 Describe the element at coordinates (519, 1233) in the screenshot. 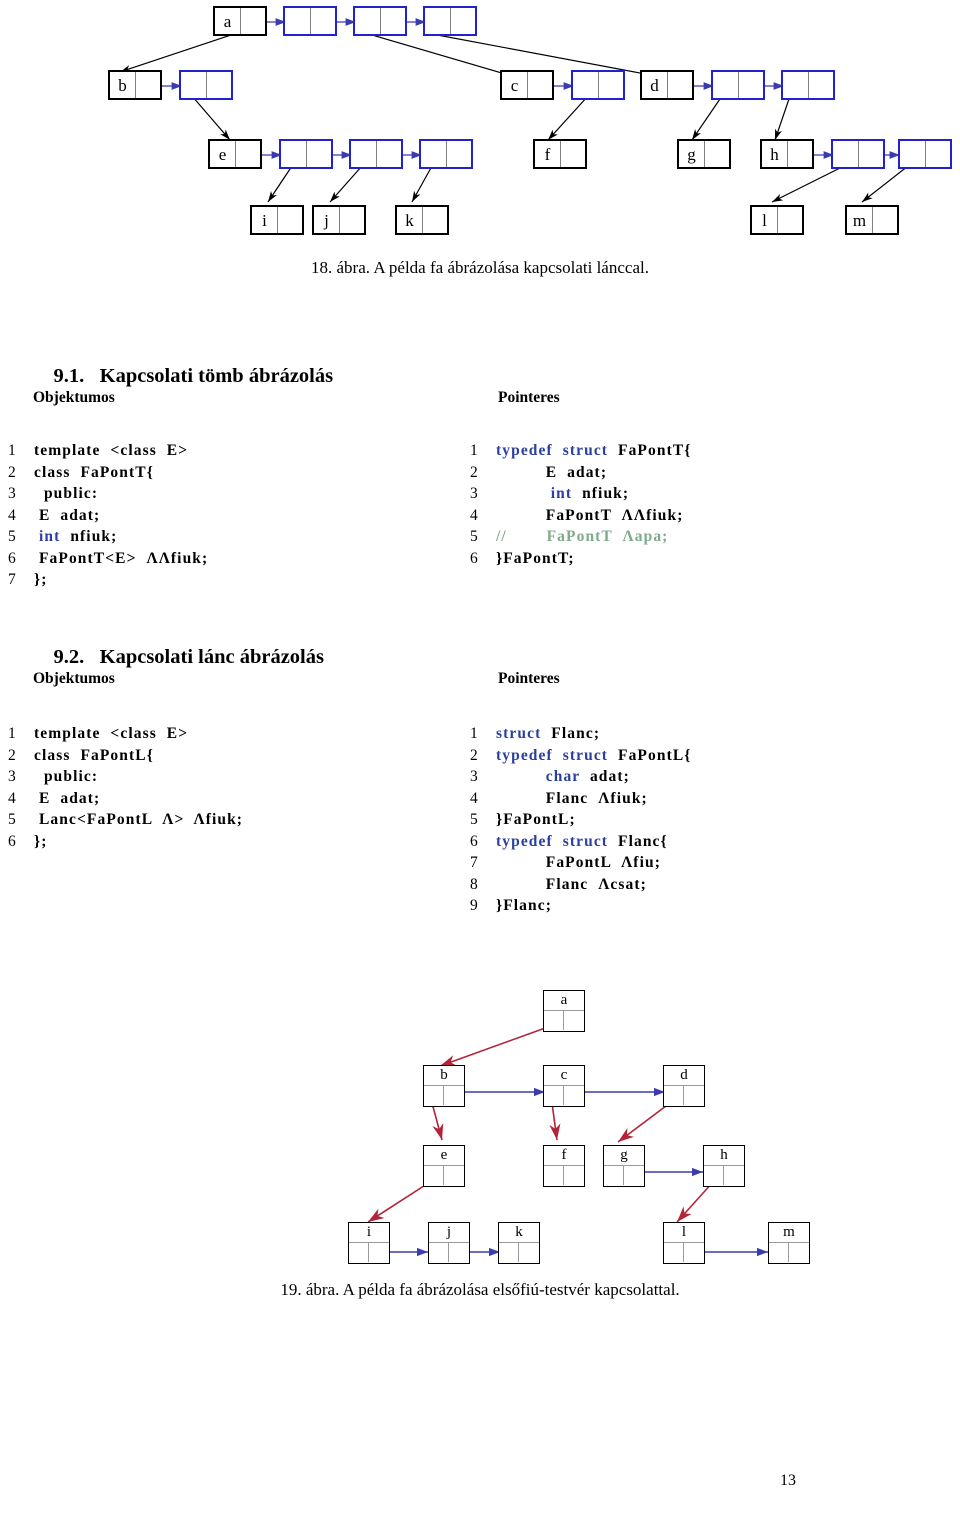

I see `fig19-node-k-label: k` at that location.